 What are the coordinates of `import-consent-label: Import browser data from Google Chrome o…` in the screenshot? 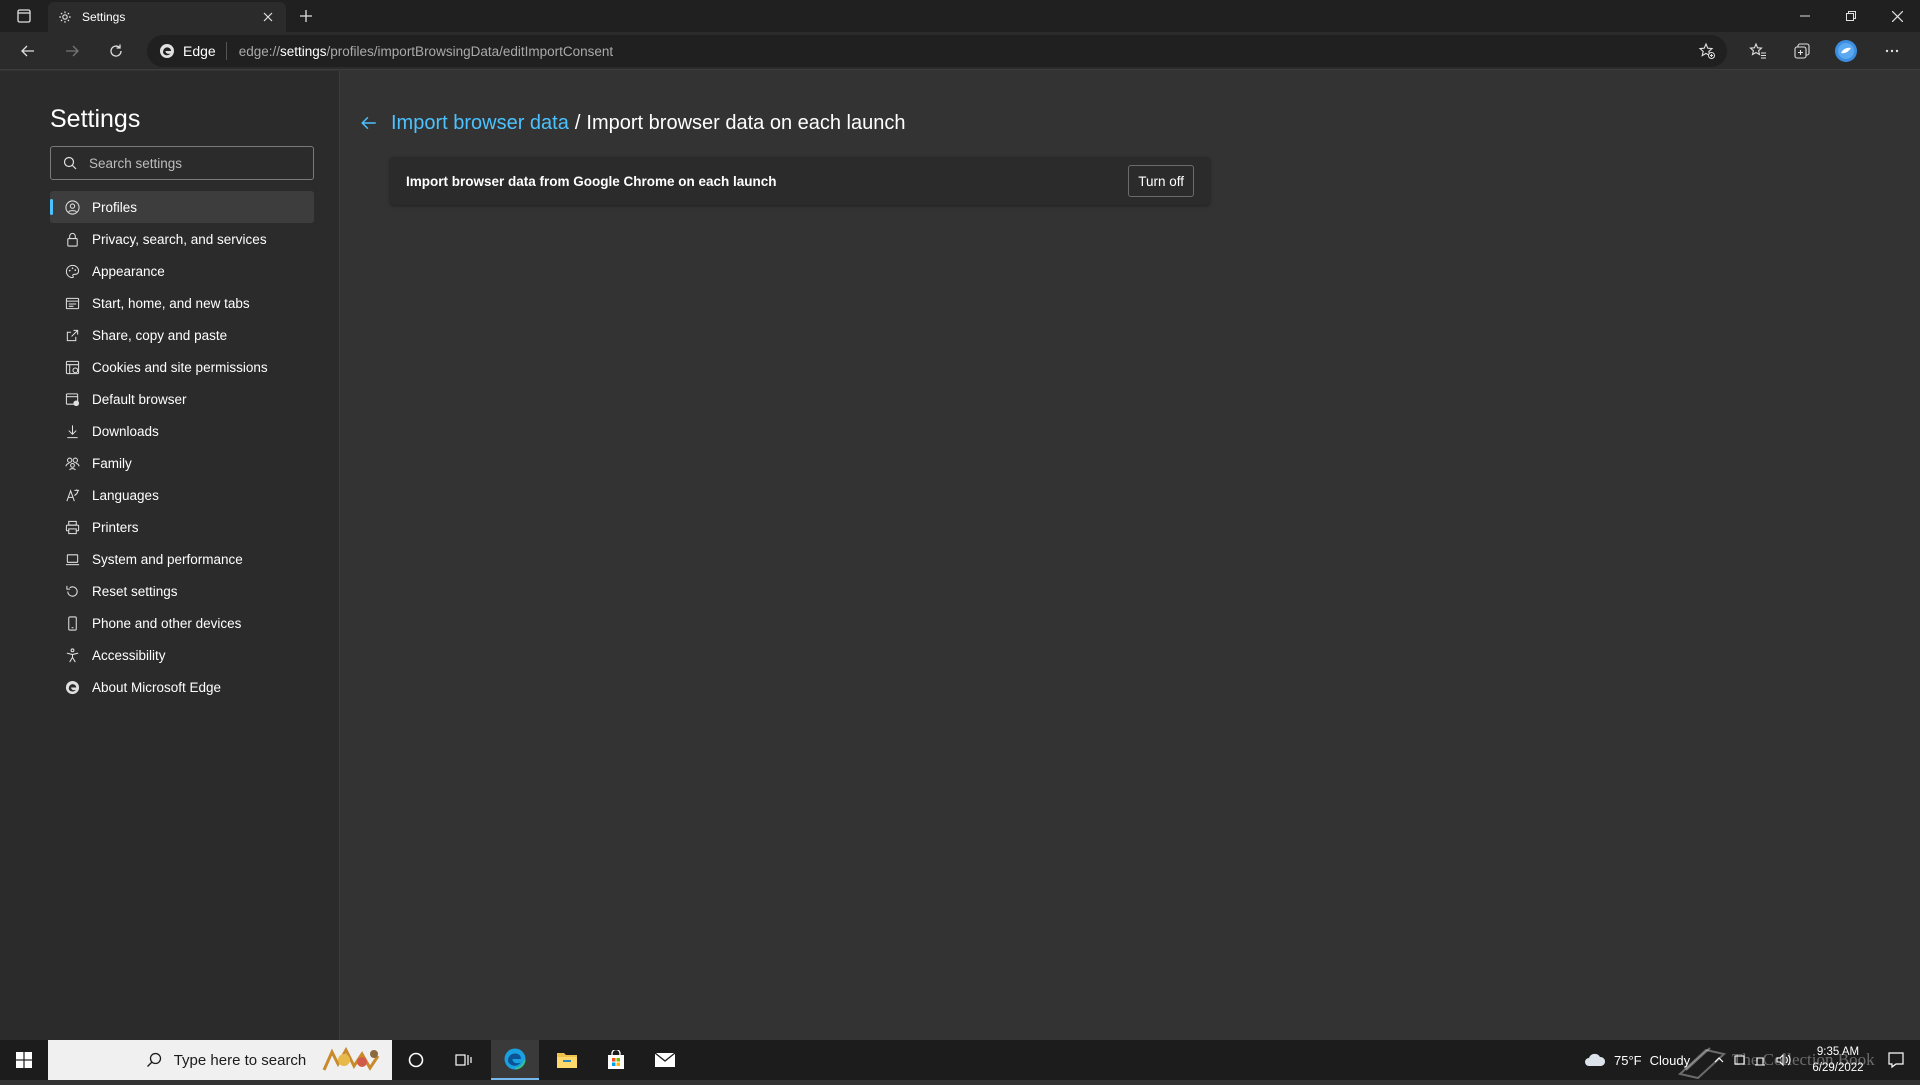 It's located at (591, 181).